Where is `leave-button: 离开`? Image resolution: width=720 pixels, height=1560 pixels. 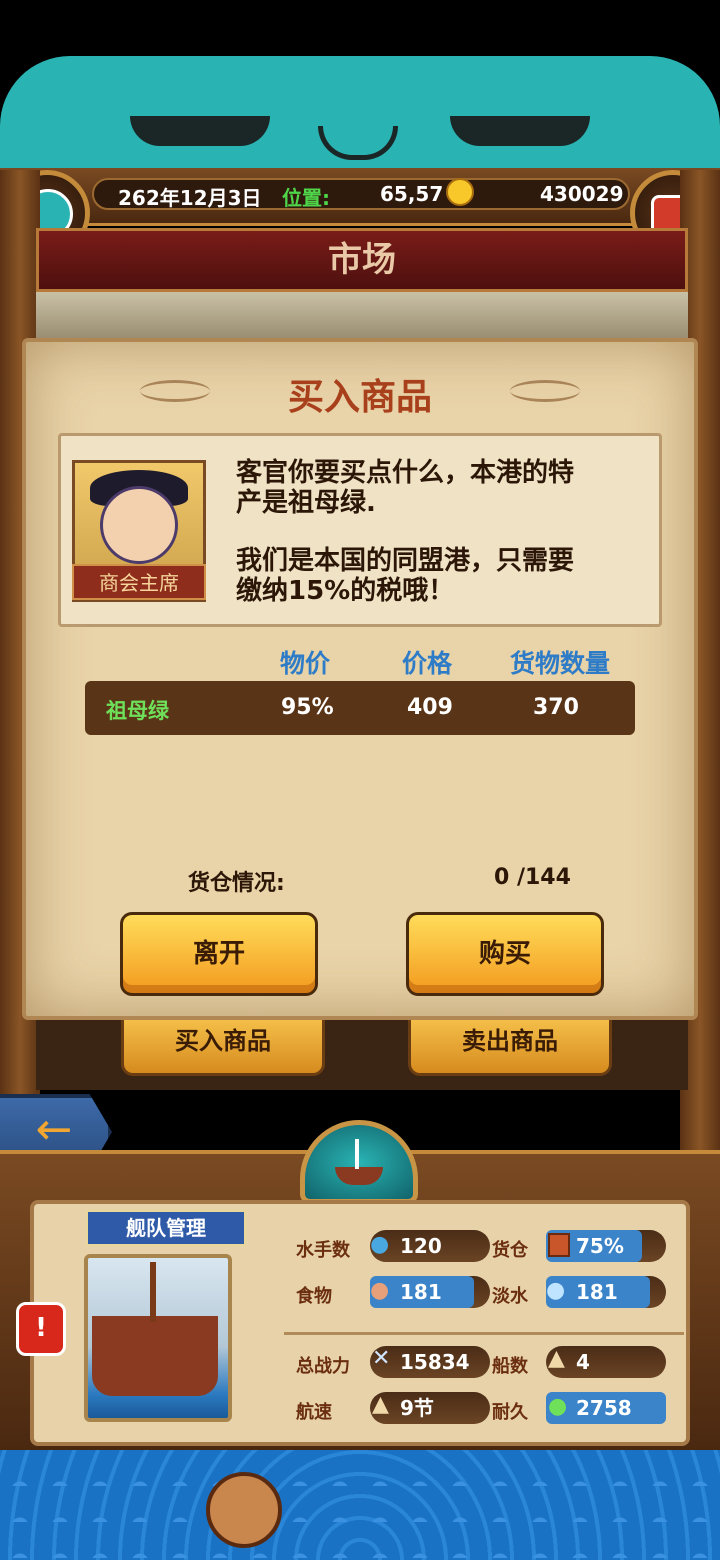 leave-button: 离开 is located at coordinates (219, 954).